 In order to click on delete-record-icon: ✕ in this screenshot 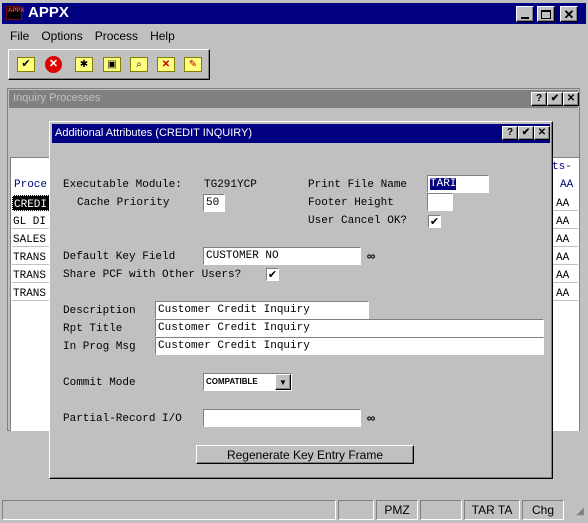, I will do `click(166, 64)`.